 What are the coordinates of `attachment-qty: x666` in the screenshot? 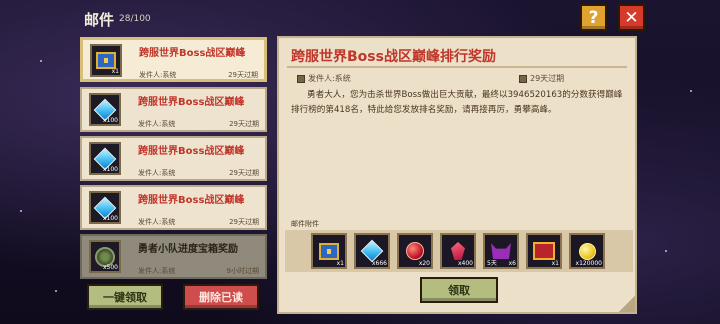 It's located at (379, 263).